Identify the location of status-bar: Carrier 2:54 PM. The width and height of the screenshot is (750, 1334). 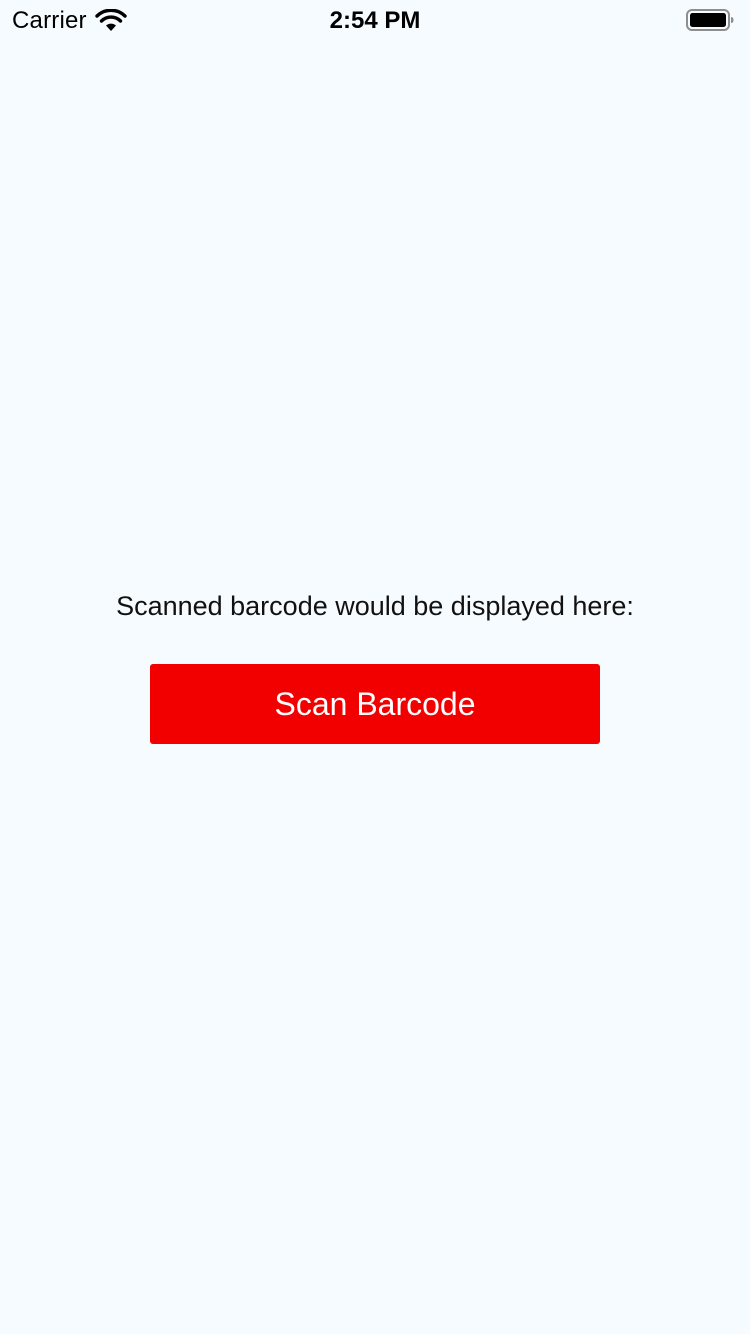
(375, 20).